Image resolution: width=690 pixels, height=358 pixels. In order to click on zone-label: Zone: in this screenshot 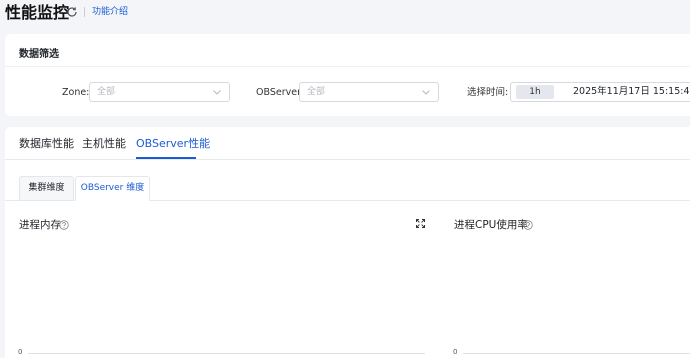, I will do `click(76, 92)`.